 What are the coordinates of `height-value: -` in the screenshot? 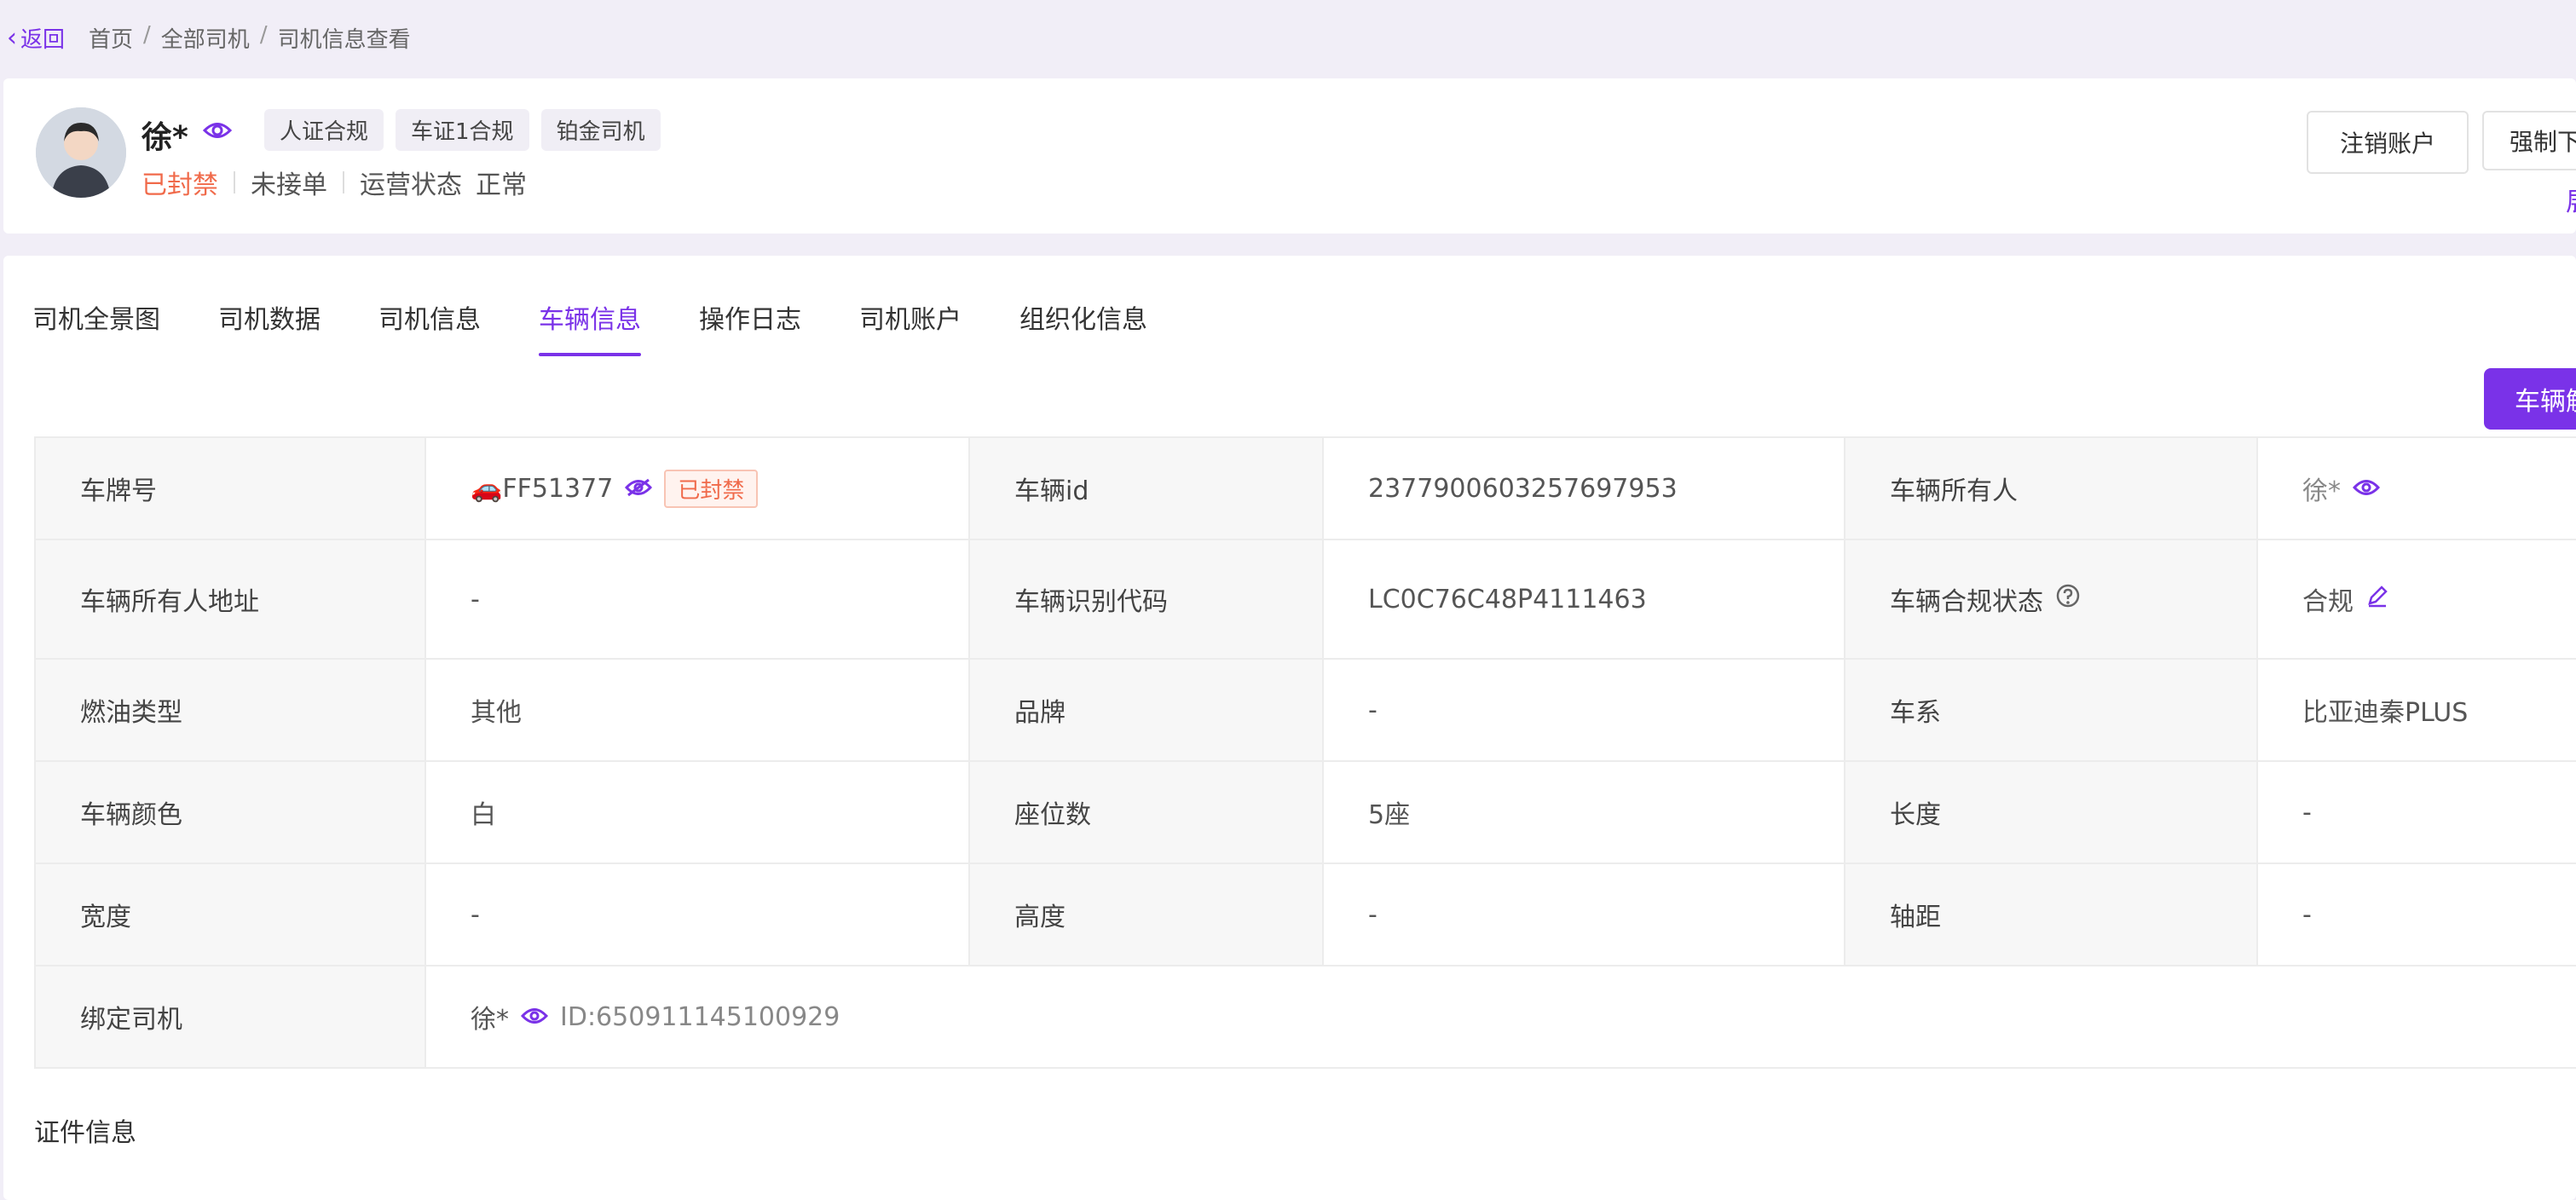 It's located at (1583, 914).